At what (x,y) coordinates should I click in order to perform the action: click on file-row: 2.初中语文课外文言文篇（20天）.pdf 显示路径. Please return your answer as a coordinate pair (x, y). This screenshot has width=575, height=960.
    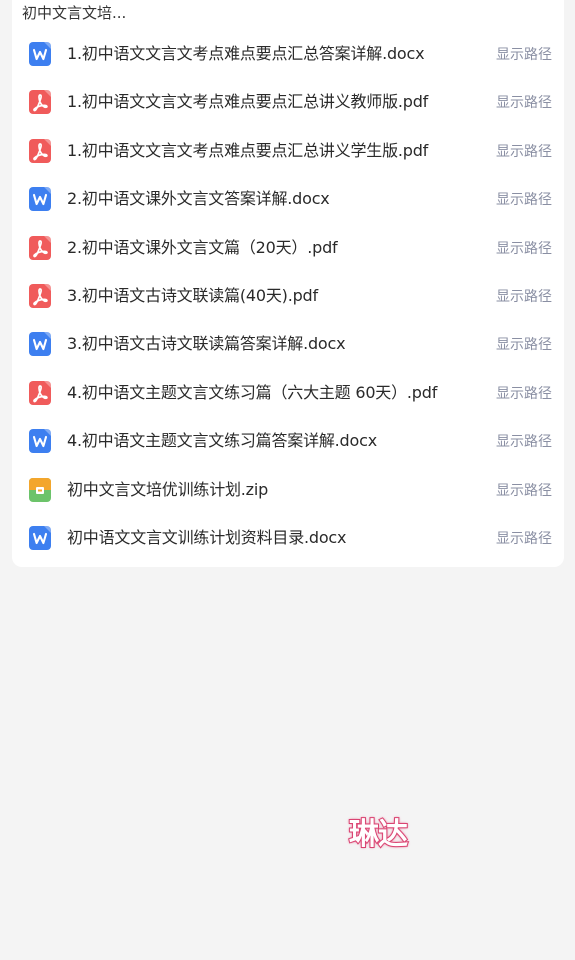
    Looking at the image, I should click on (288, 248).